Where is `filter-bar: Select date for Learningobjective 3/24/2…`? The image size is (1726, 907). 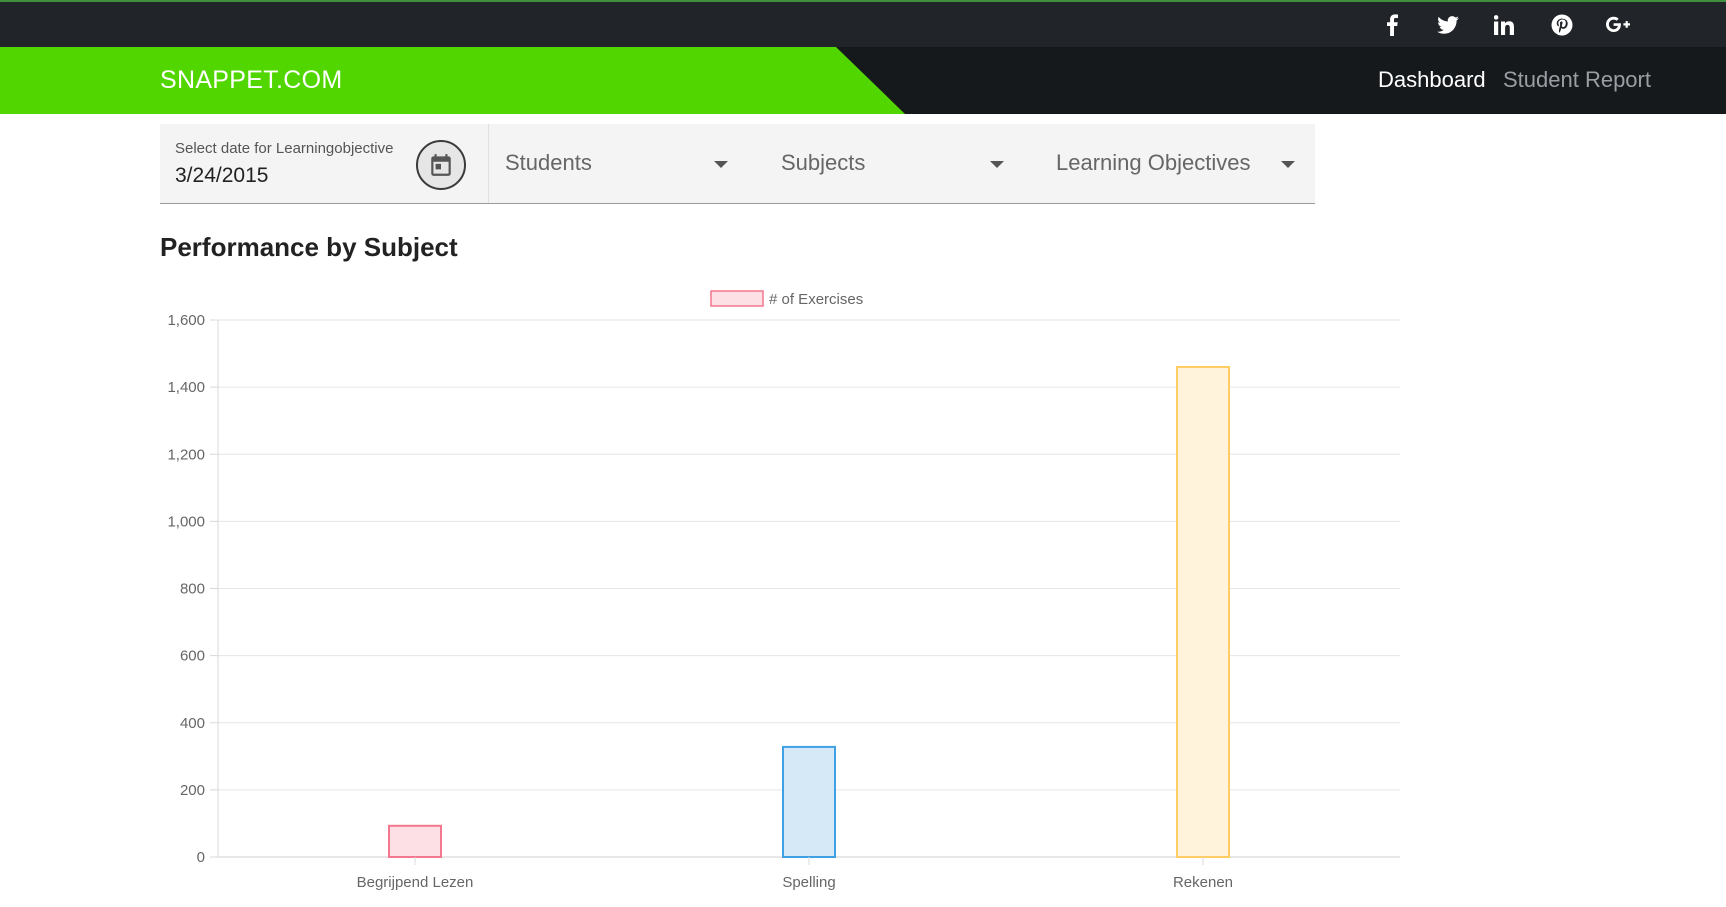
filter-bar: Select date for Learningobjective 3/24/2… is located at coordinates (737, 164).